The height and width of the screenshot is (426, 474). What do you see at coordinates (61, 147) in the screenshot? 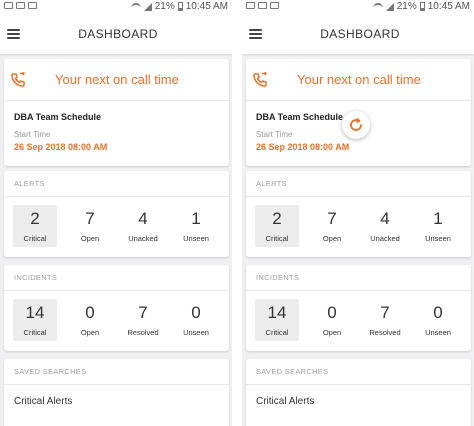
I see `start-time-value: 26 Sep 2018 08:00 AM` at bounding box center [61, 147].